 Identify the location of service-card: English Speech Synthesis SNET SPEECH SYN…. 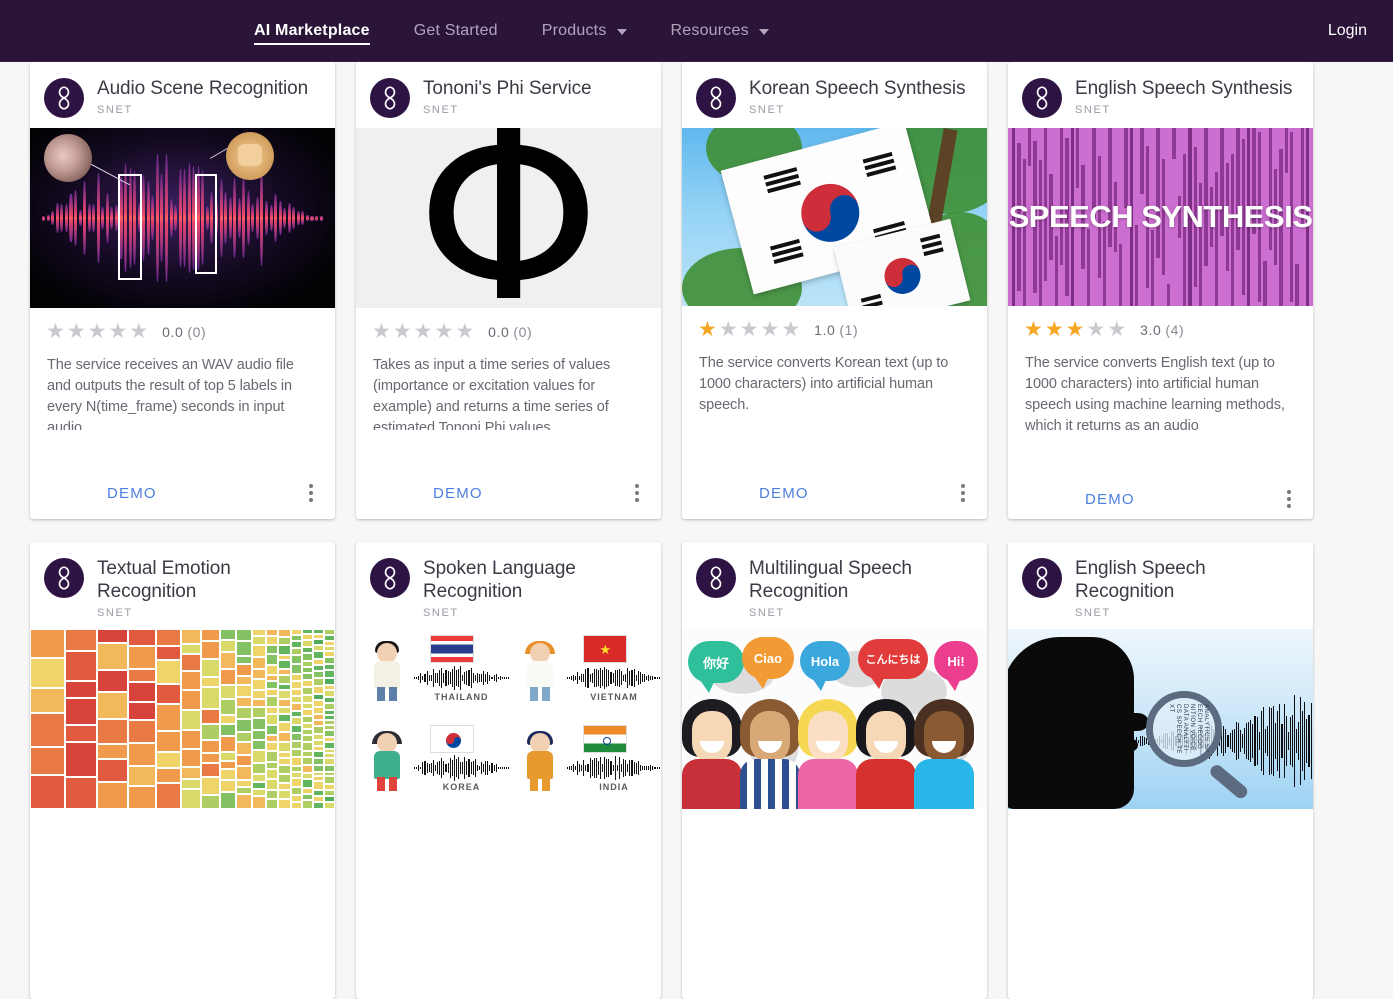
(1160, 290).